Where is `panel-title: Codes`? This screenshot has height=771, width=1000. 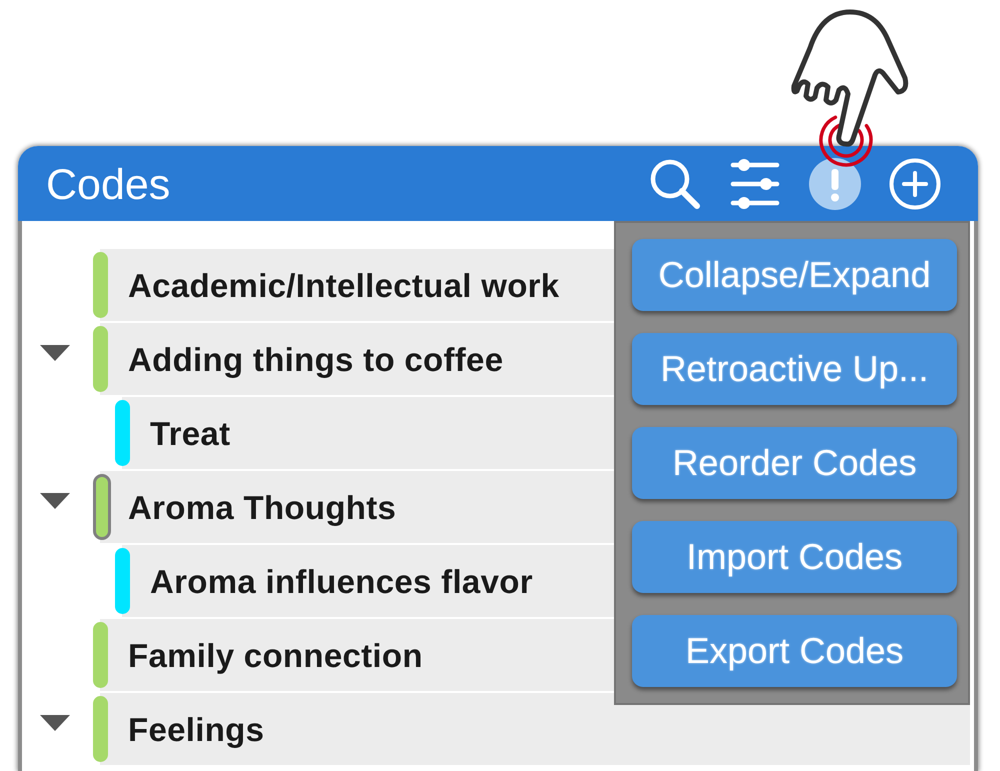
panel-title: Codes is located at coordinates (109, 183).